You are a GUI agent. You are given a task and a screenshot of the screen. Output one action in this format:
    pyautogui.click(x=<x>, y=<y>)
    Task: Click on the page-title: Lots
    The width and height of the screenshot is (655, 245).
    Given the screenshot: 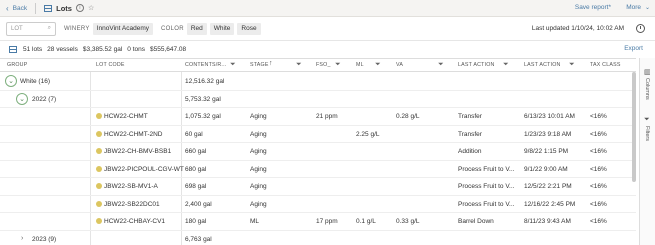 What is the action you would take?
    pyautogui.click(x=64, y=8)
    